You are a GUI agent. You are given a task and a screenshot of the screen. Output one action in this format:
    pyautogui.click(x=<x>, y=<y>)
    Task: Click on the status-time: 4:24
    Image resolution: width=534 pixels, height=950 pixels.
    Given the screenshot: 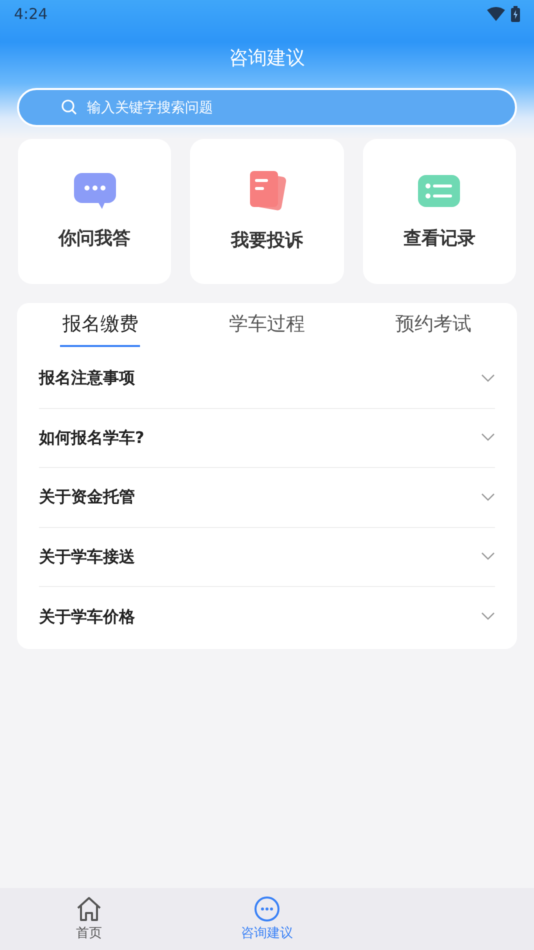 What is the action you would take?
    pyautogui.click(x=31, y=14)
    